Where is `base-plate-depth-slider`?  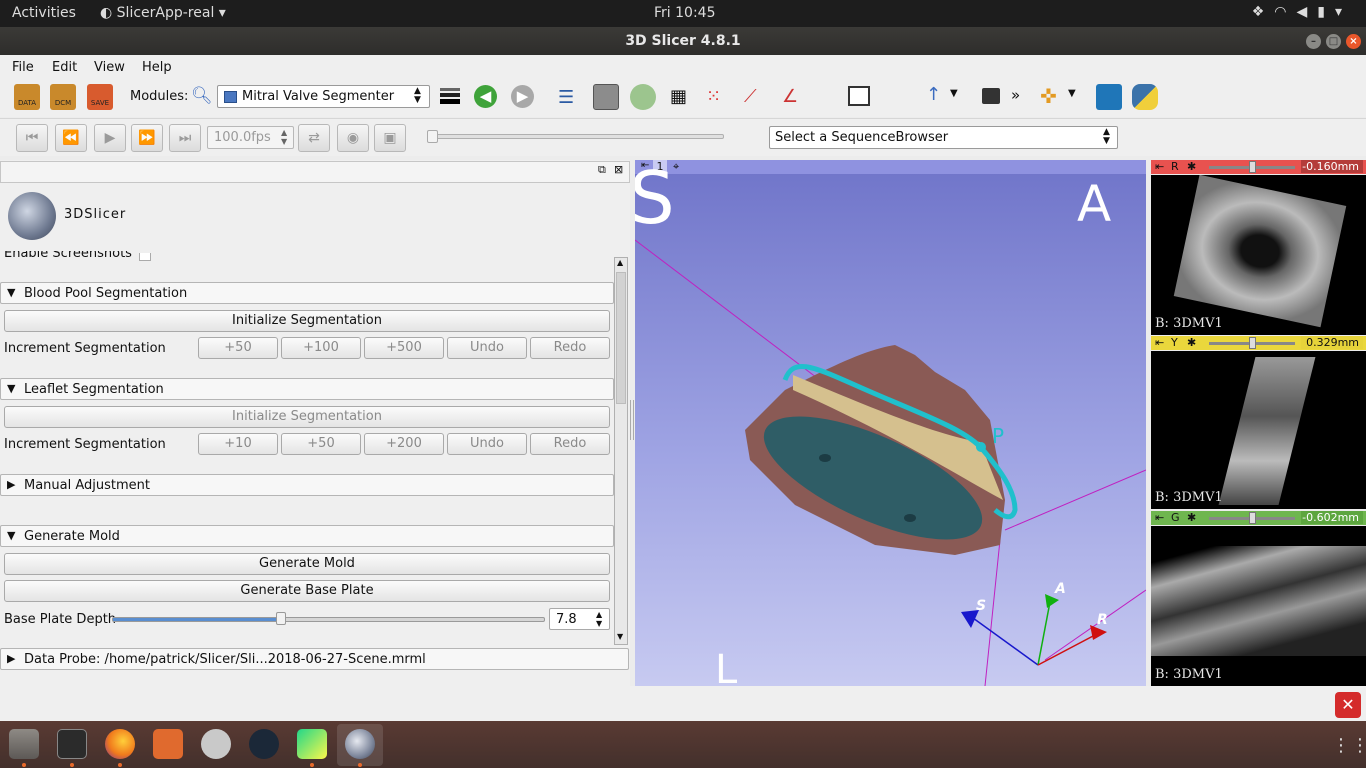
base-plate-depth-slider is located at coordinates (328, 618).